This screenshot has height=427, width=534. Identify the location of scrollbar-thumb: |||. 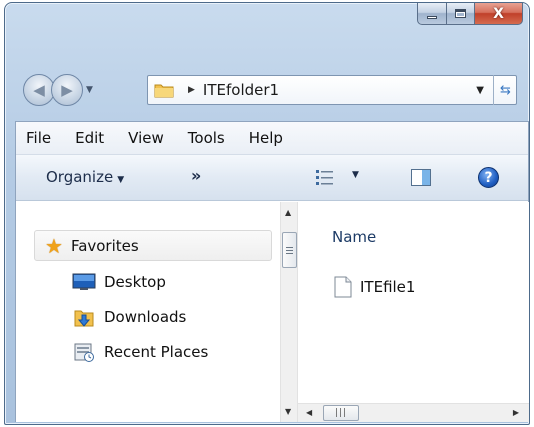
(341, 413).